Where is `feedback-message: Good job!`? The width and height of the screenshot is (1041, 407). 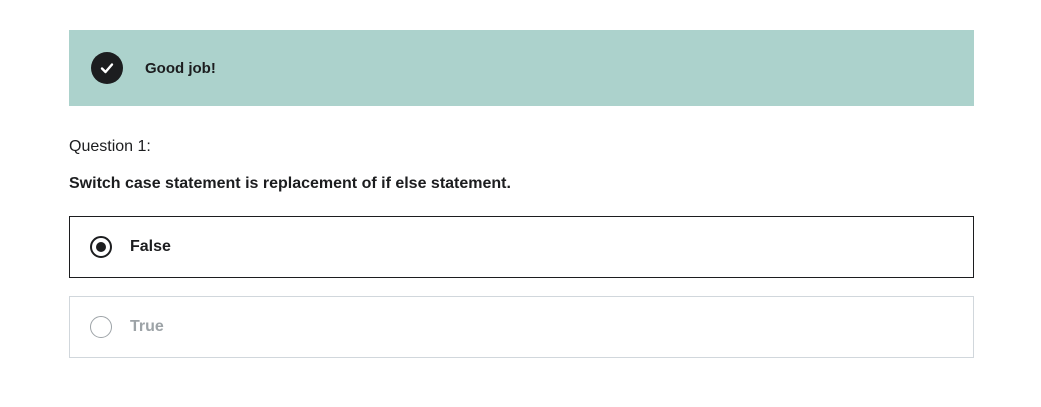
feedback-message: Good job! is located at coordinates (180, 68).